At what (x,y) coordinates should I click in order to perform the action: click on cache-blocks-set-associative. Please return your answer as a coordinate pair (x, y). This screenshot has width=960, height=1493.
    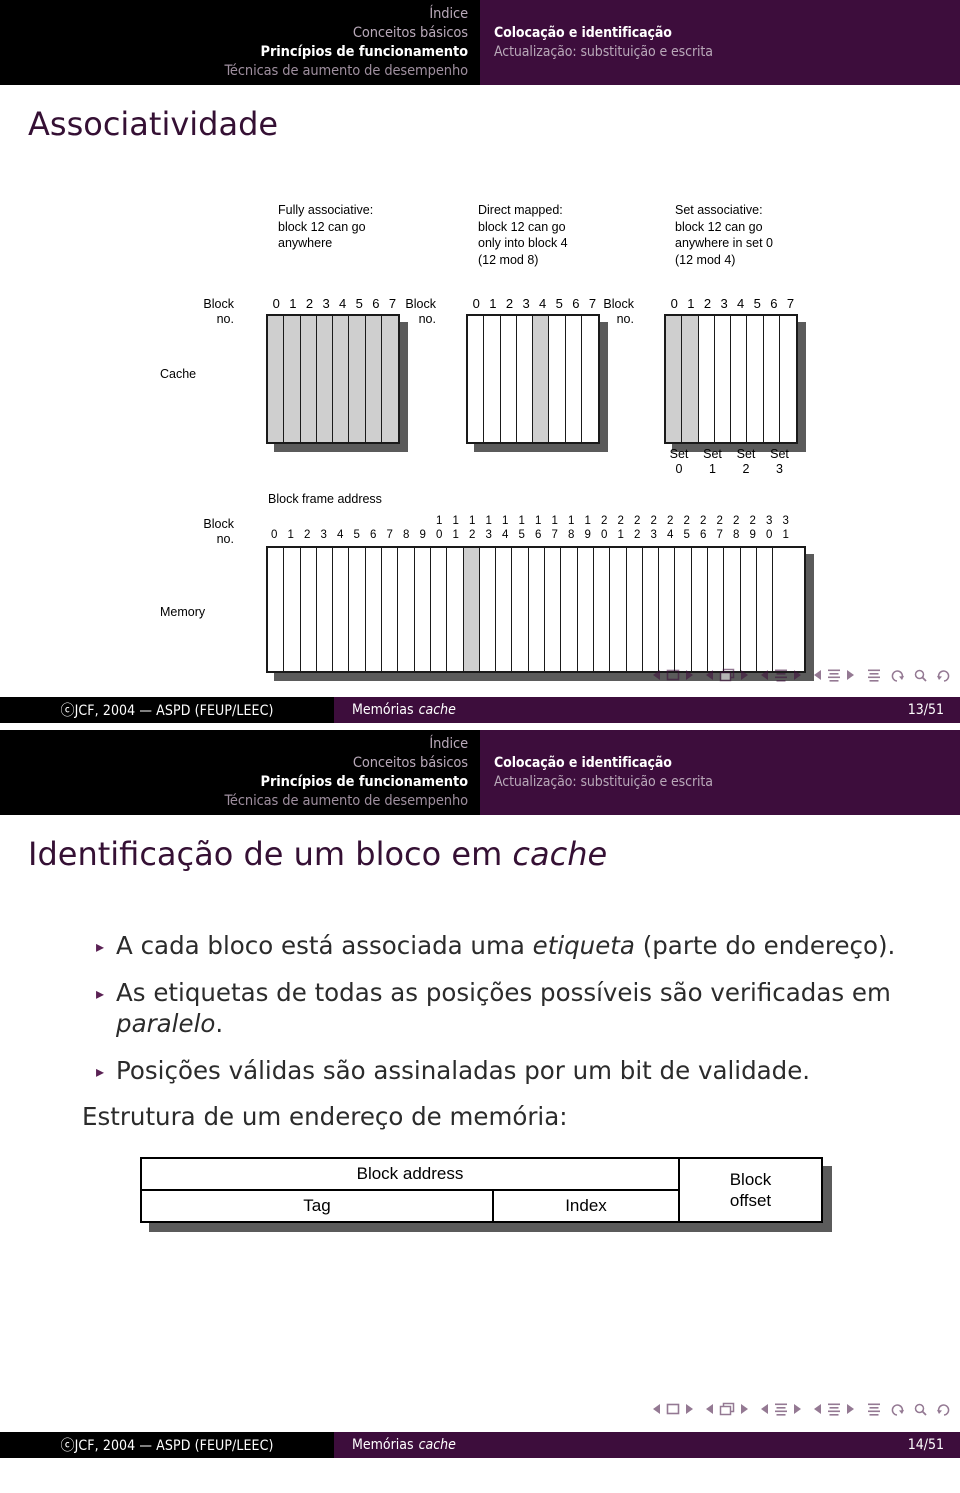
    Looking at the image, I should click on (735, 383).